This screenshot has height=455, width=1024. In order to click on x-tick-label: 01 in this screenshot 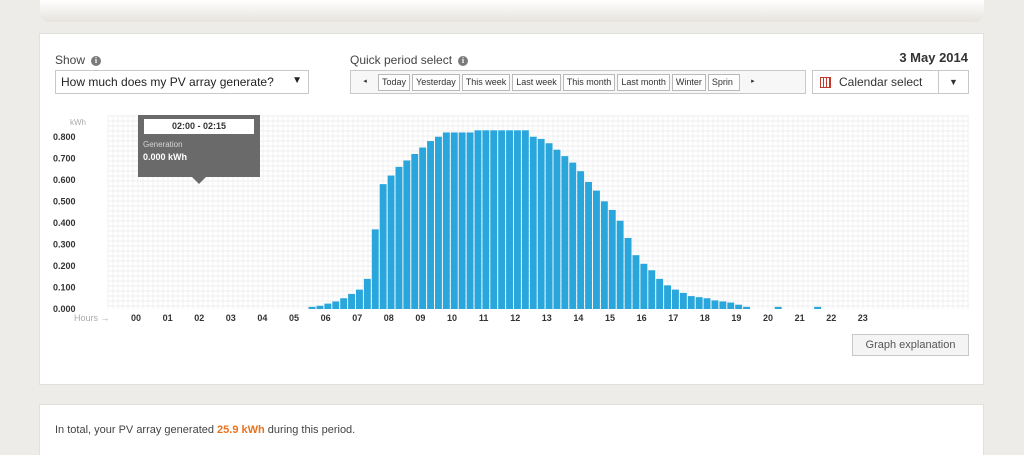, I will do `click(168, 318)`.